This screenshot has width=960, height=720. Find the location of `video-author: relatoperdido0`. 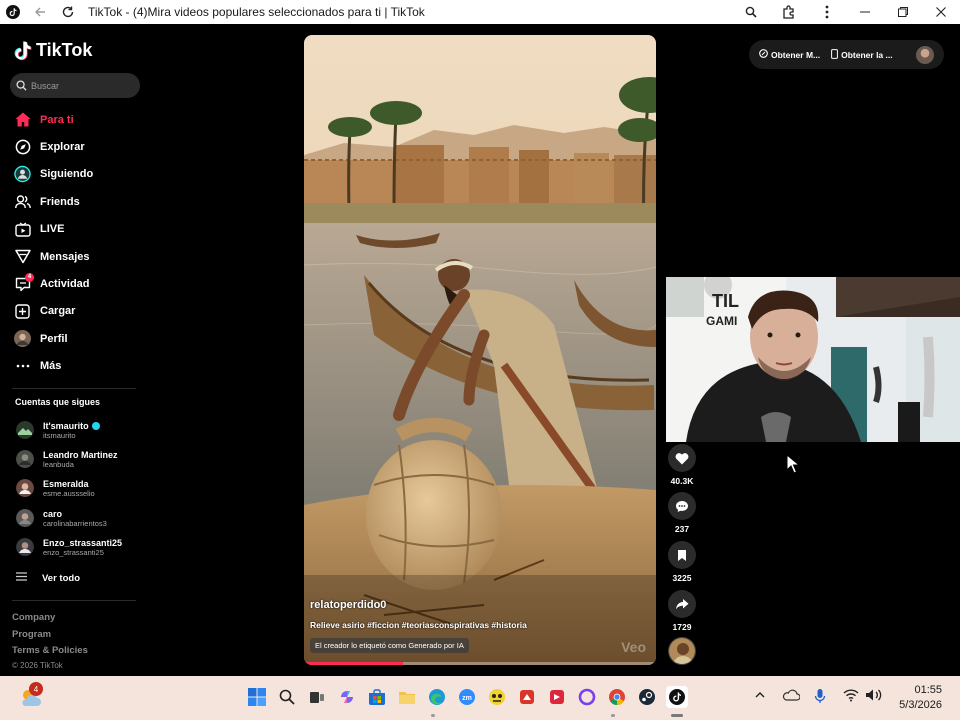

video-author: relatoperdido0 is located at coordinates (348, 605).